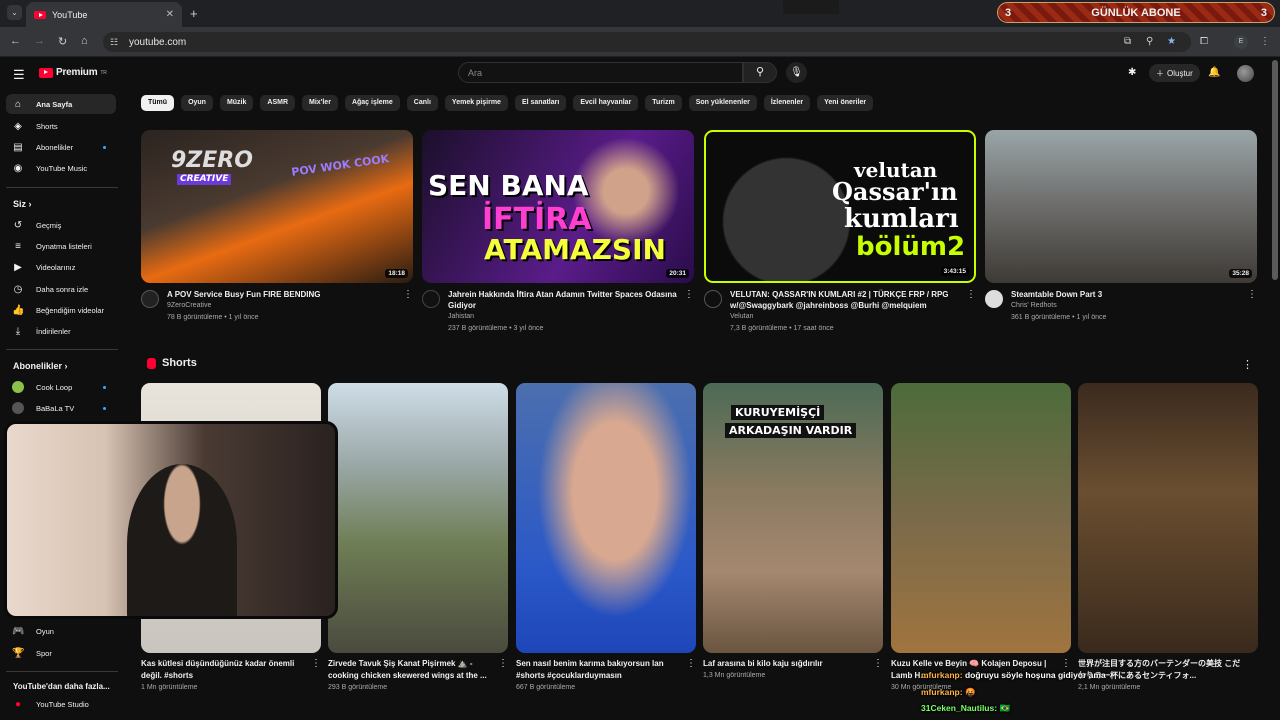  Describe the element at coordinates (786, 664) in the screenshot. I see `short-title: Laf arasına bi kilo kaju sığdırılır` at that location.